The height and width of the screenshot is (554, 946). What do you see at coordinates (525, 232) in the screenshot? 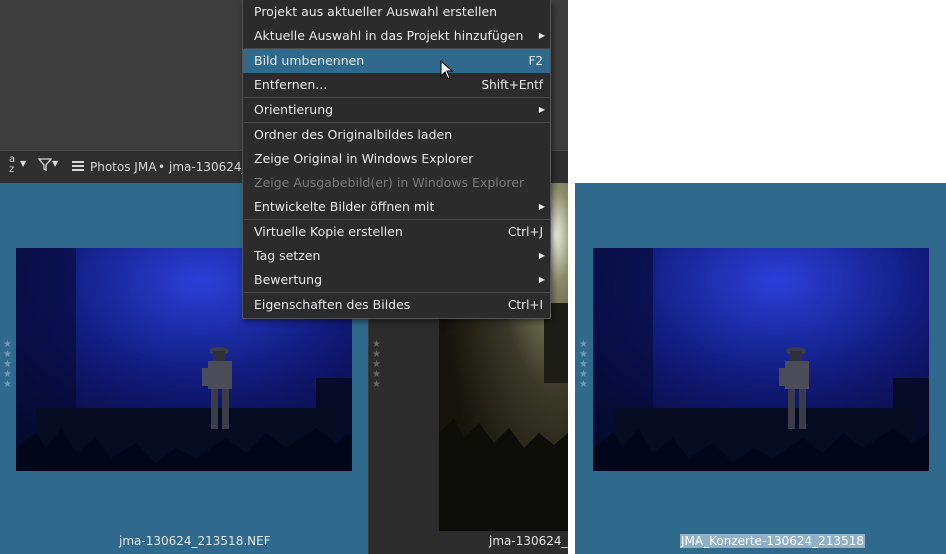
I see `menu-item-shortcut: Ctrl+J` at bounding box center [525, 232].